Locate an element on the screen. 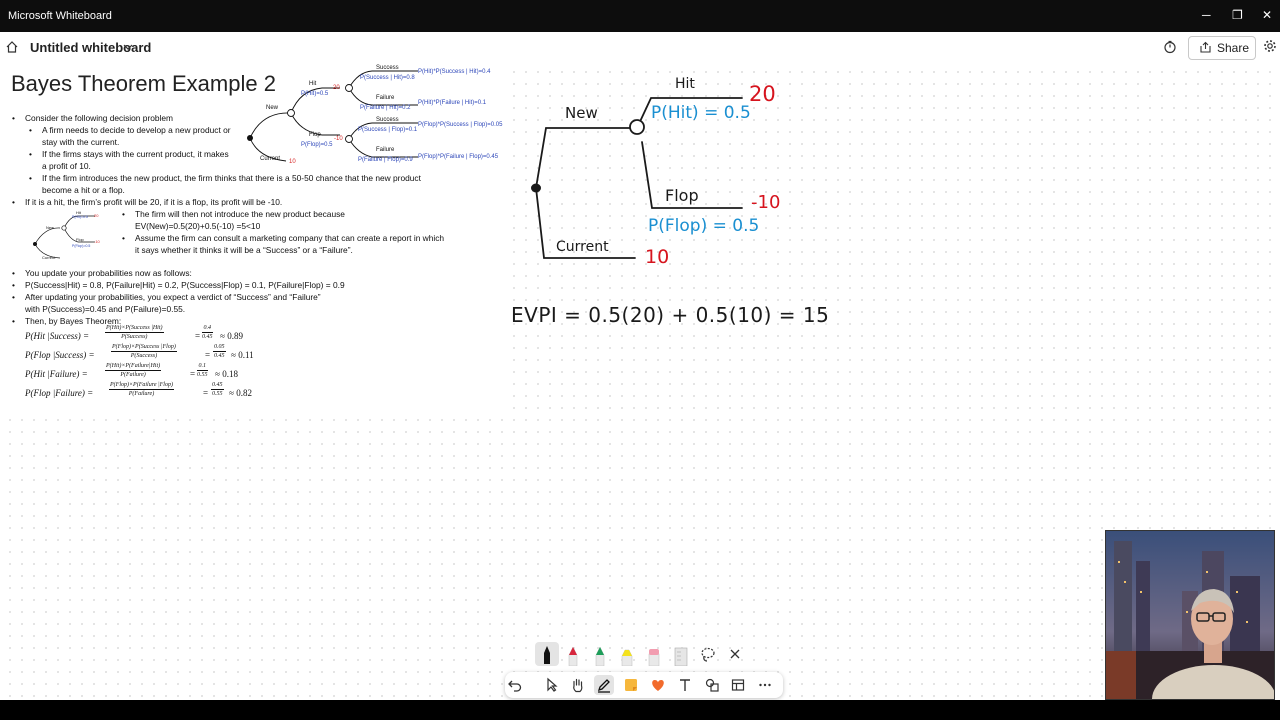 The height and width of the screenshot is (720, 1280). green-pen-icon is located at coordinates (600, 655).